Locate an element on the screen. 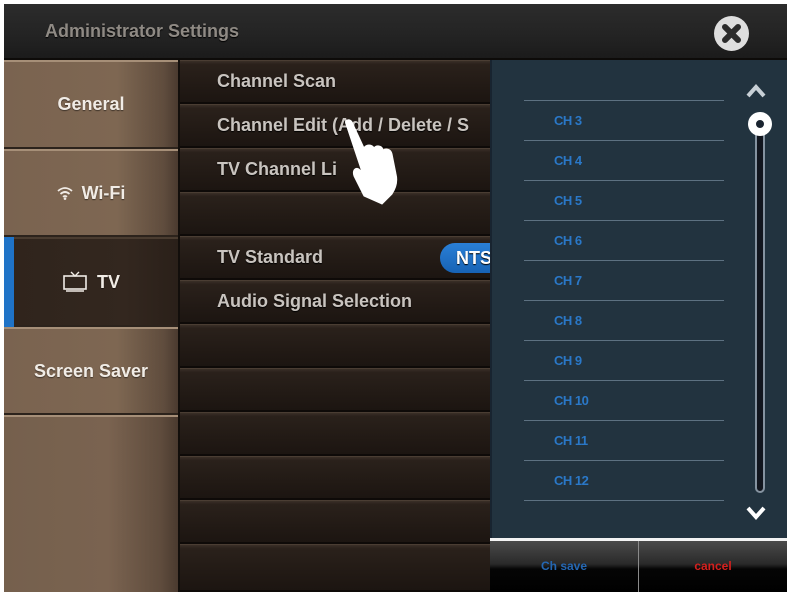 This screenshot has width=791, height=597. row-label: TV Standard is located at coordinates (270, 257).